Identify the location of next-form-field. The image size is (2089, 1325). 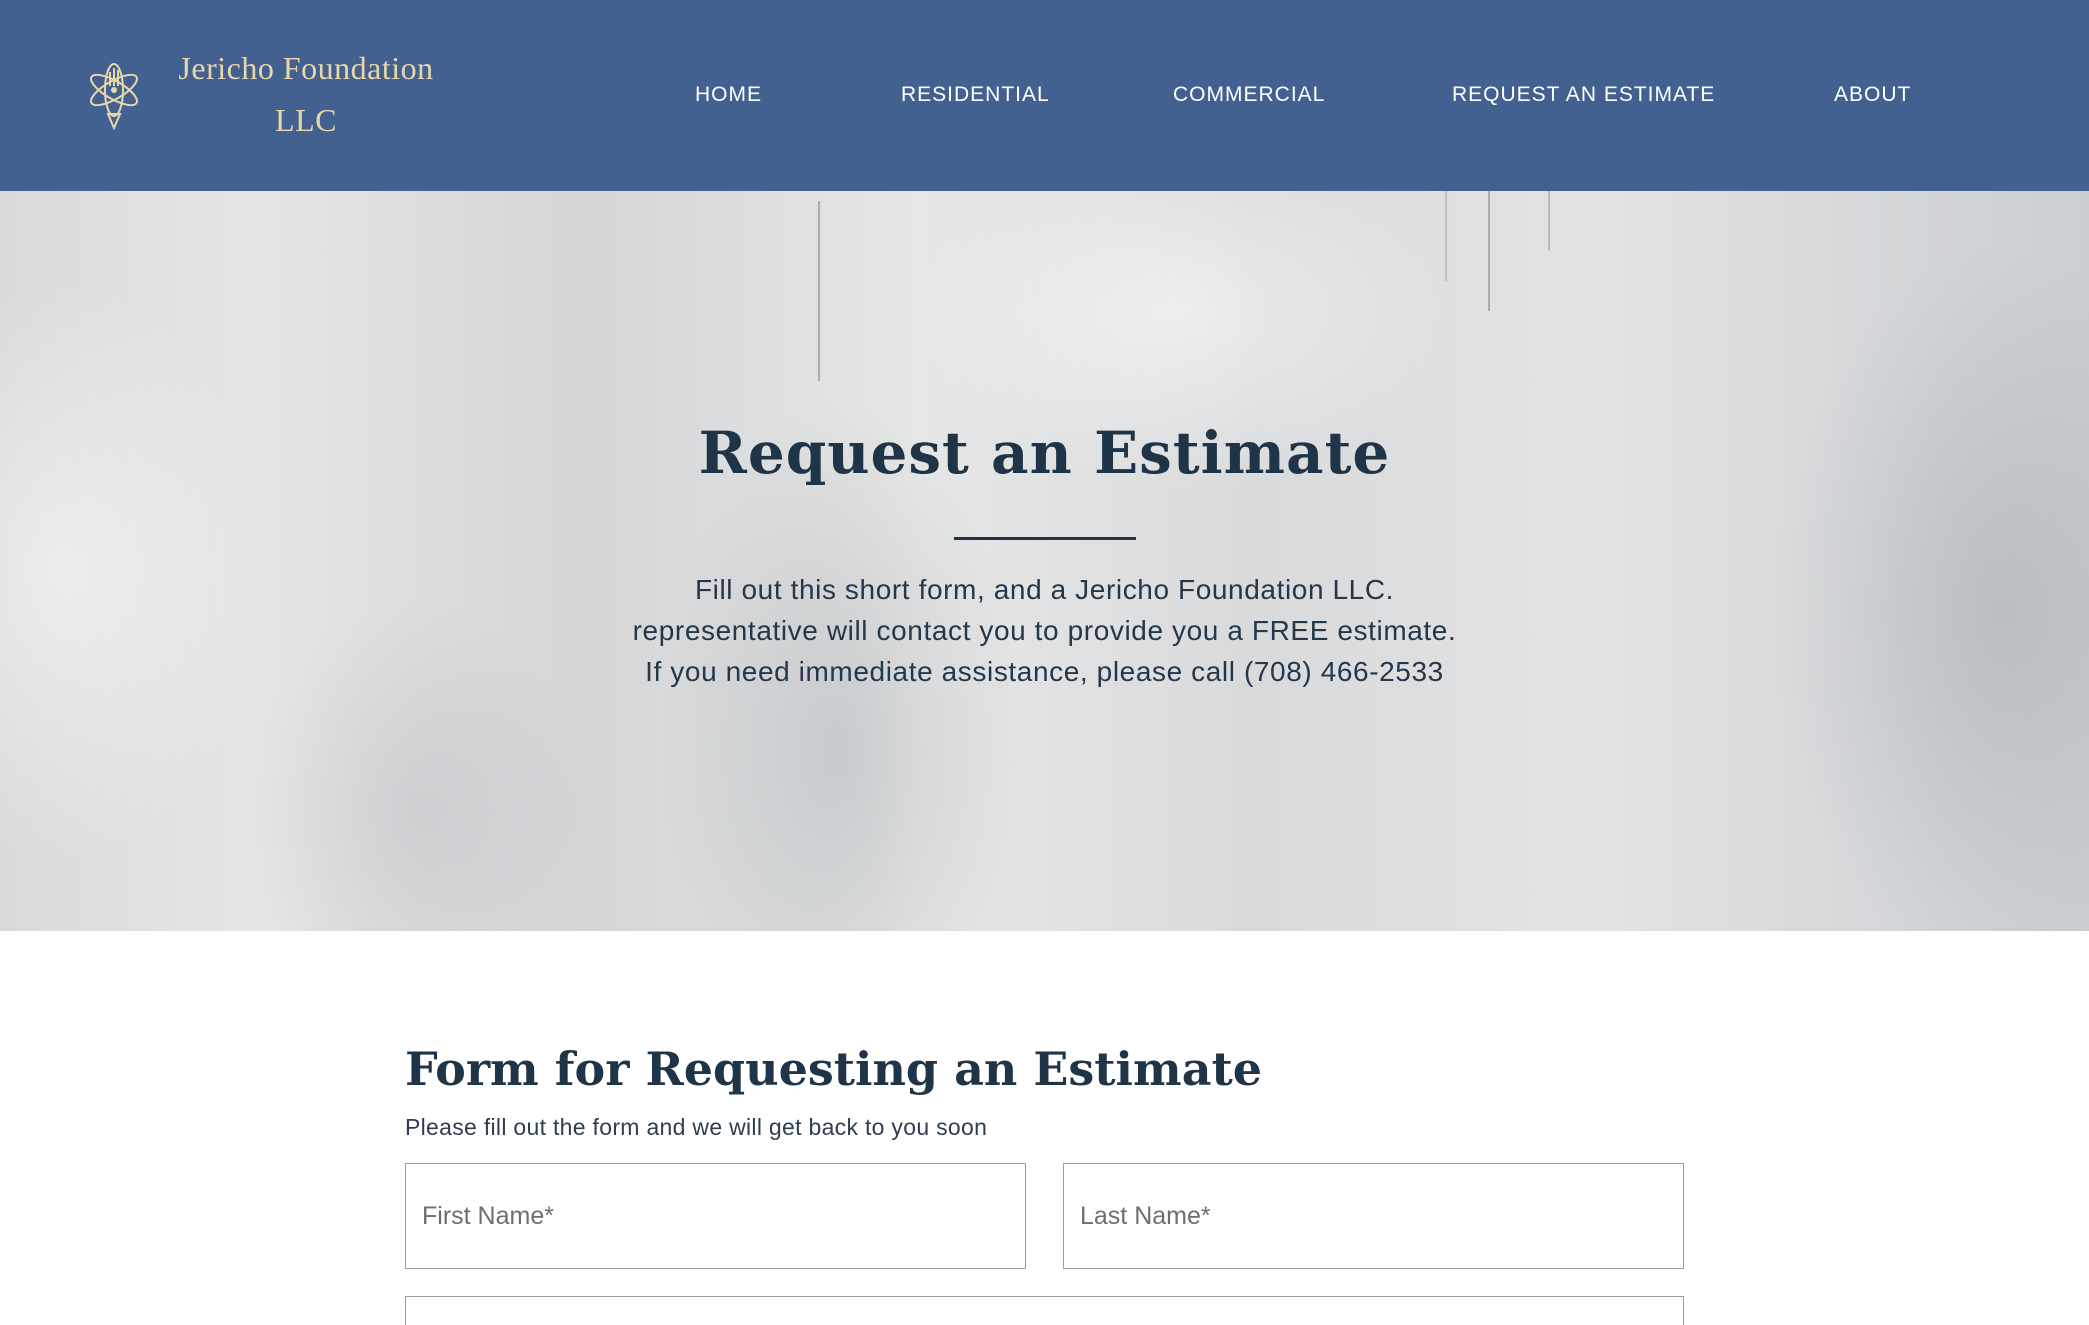
(1044, 1310).